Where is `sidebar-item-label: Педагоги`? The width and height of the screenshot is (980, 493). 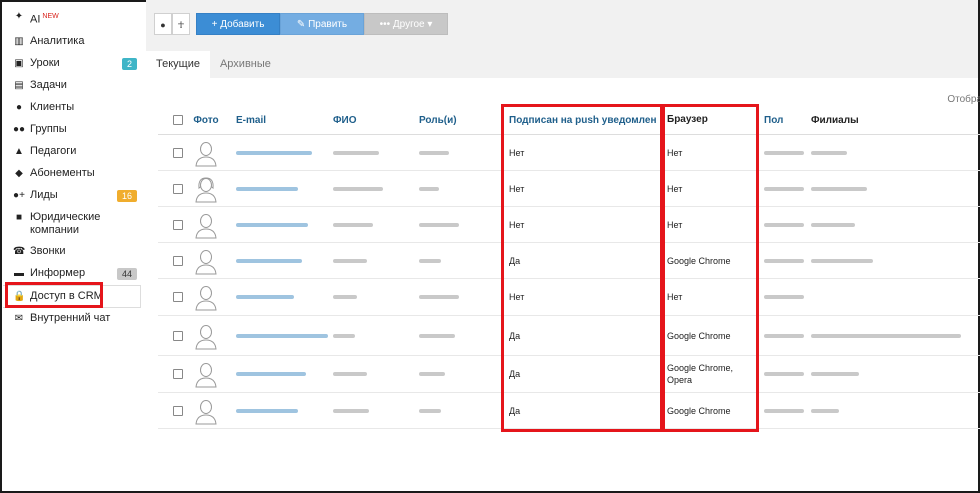 sidebar-item-label: Педагоги is located at coordinates (53, 150).